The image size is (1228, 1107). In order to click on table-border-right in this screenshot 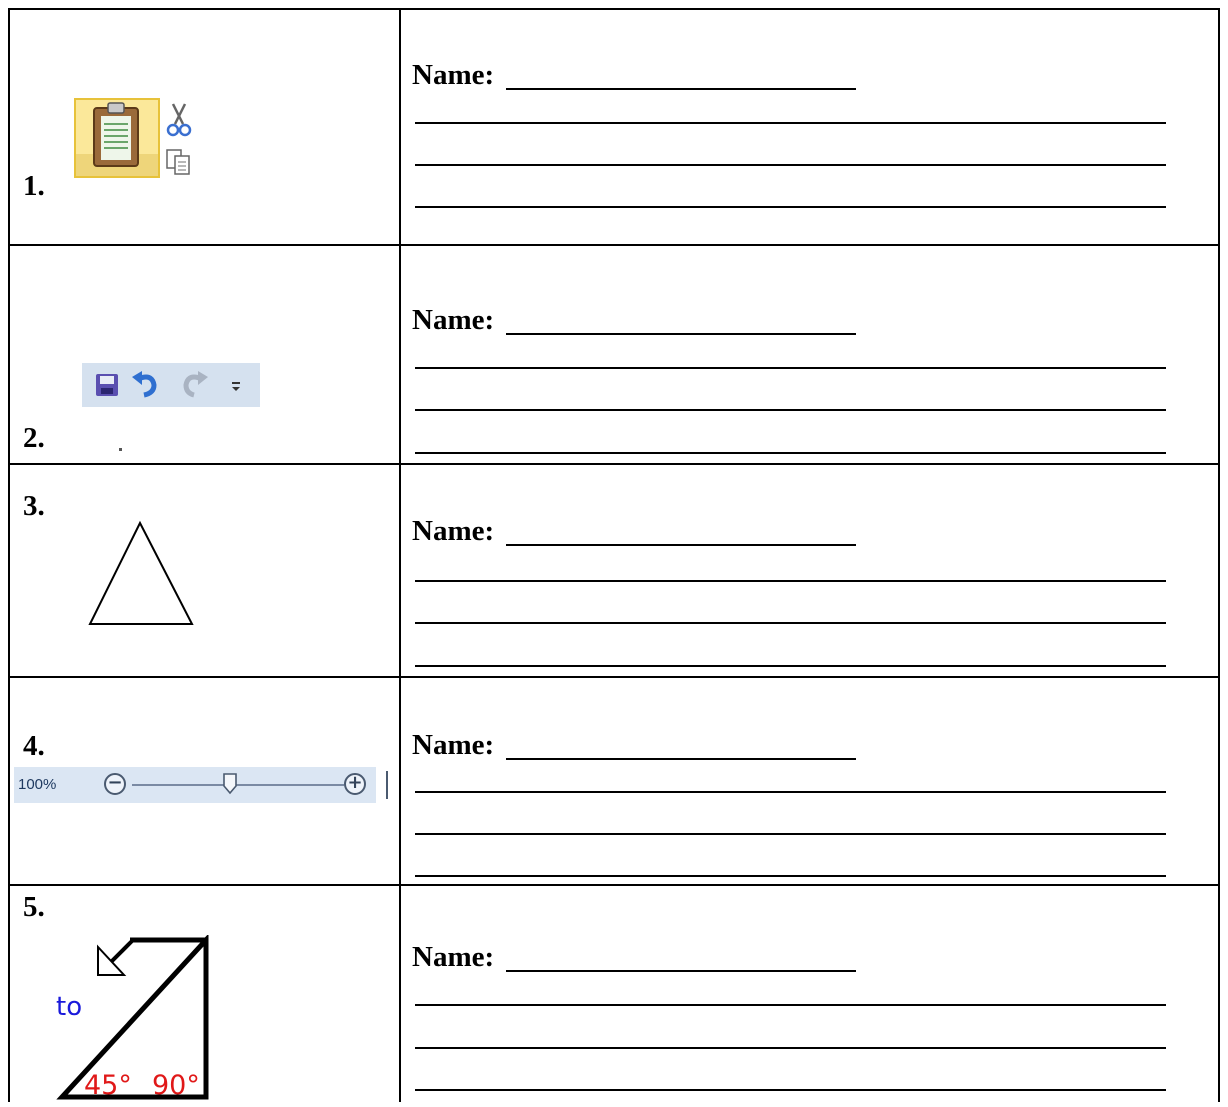, I will do `click(1219, 555)`.